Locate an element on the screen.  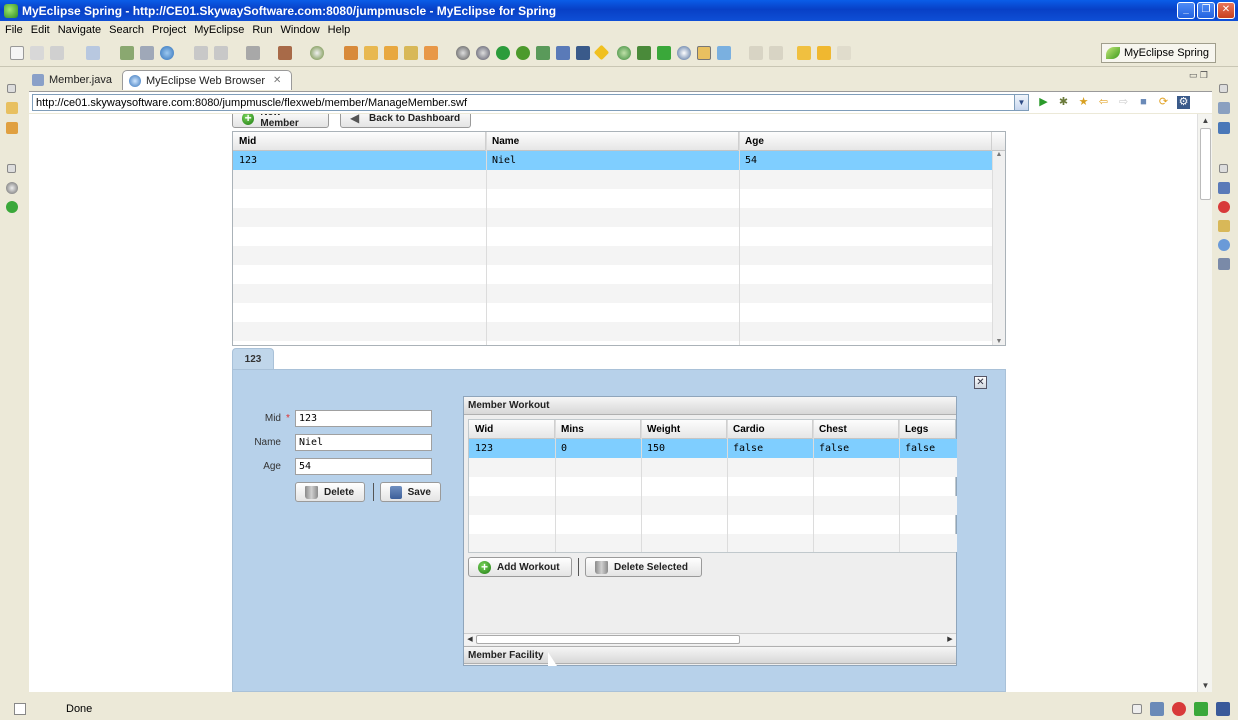
menu-run: Run is located at coordinates (264, 30).